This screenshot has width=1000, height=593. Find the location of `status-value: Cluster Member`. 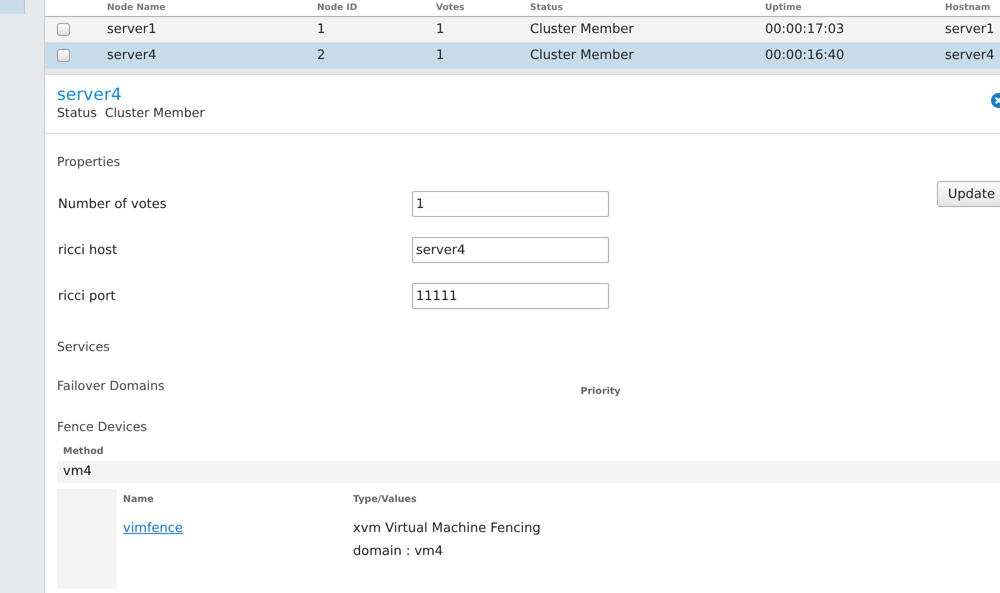

status-value: Cluster Member is located at coordinates (154, 112).